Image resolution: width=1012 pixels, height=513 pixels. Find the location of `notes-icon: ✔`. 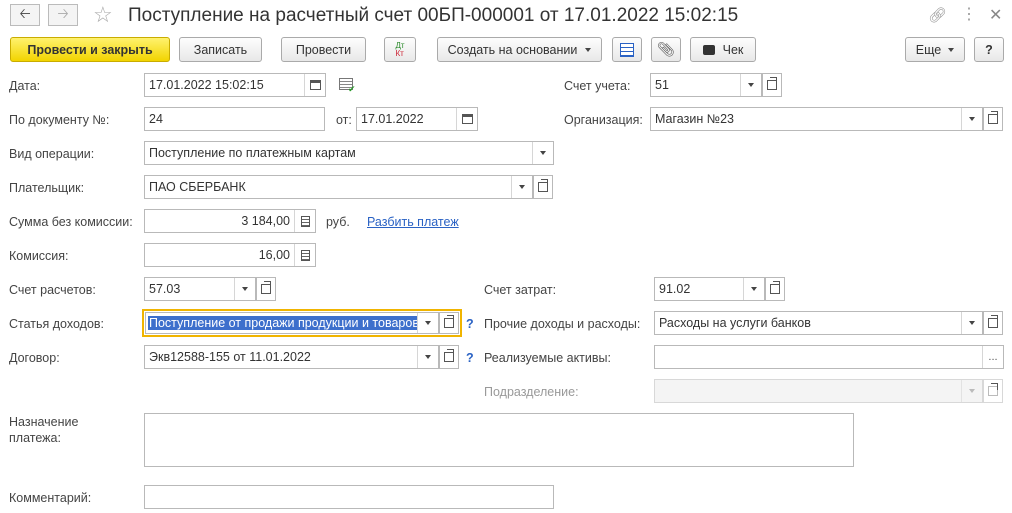

notes-icon: ✔ is located at coordinates (347, 86).